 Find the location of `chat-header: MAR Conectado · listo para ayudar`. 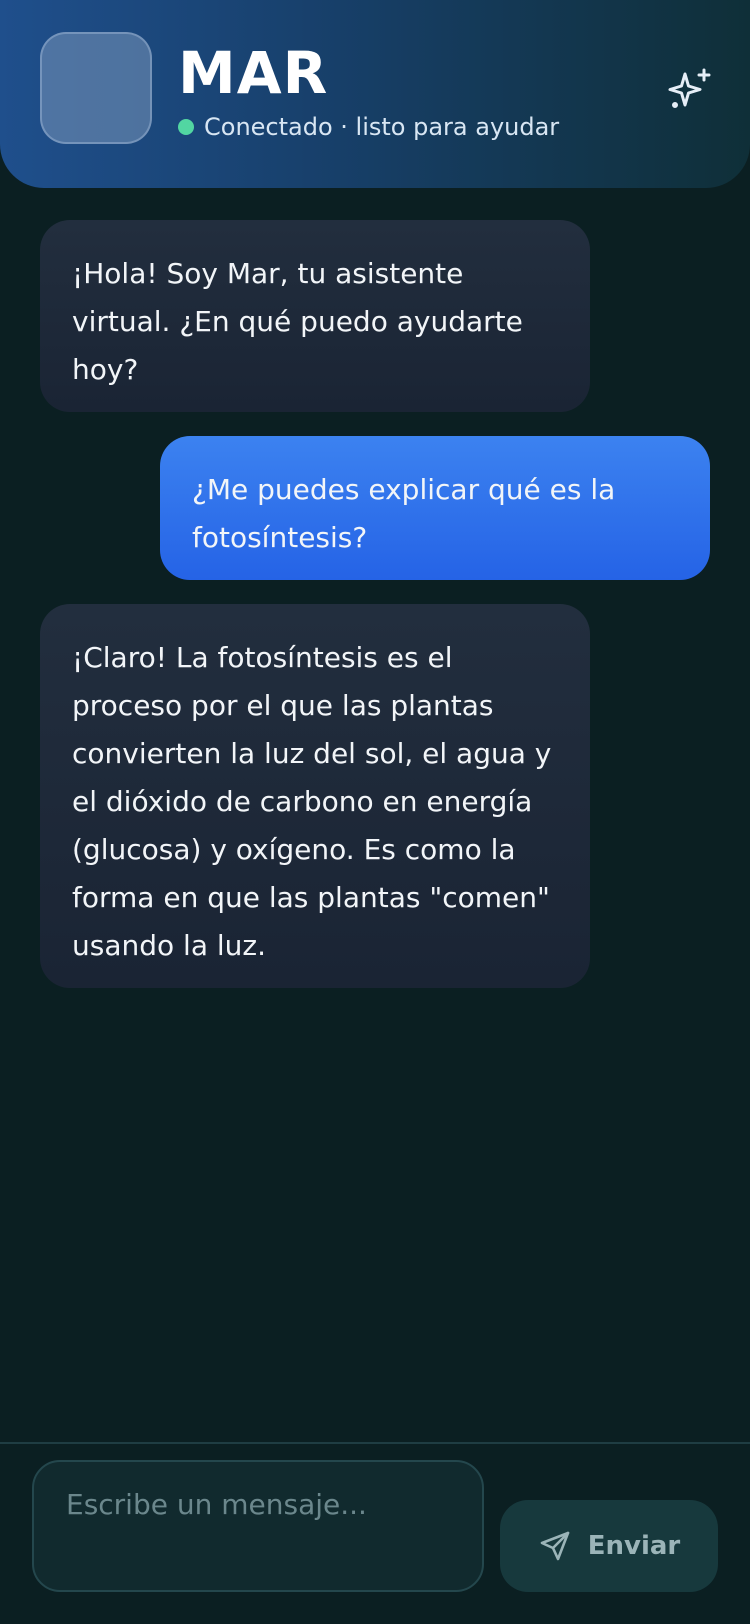

chat-header: MAR Conectado · listo para ayudar is located at coordinates (375, 94).